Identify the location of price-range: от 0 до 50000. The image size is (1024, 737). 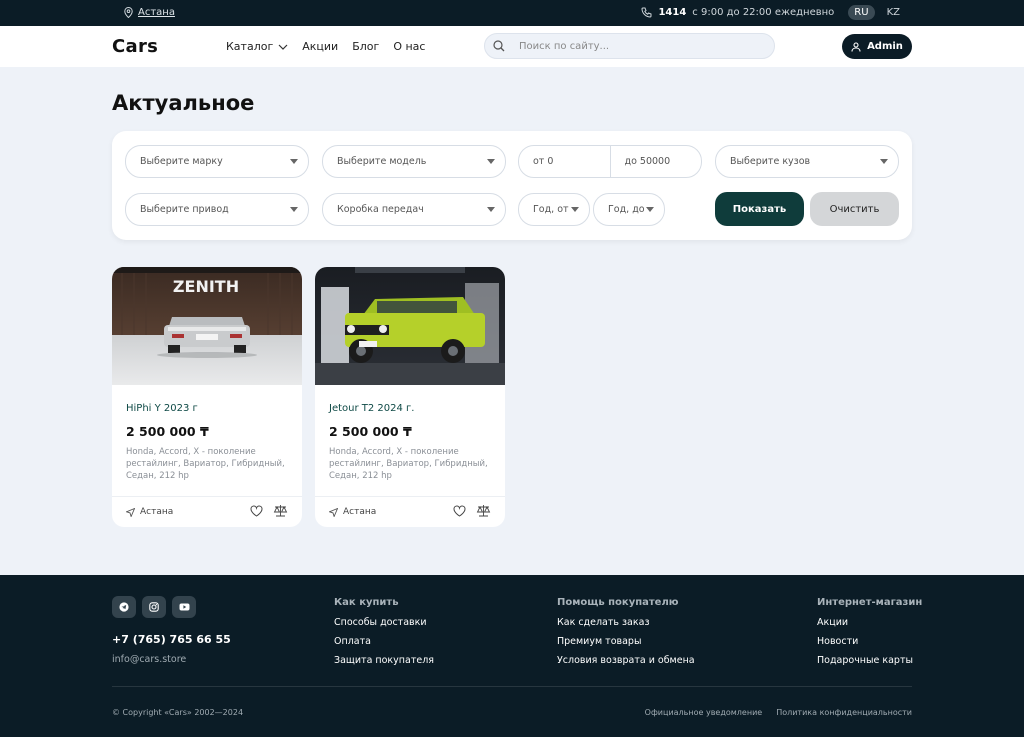
(610, 161).